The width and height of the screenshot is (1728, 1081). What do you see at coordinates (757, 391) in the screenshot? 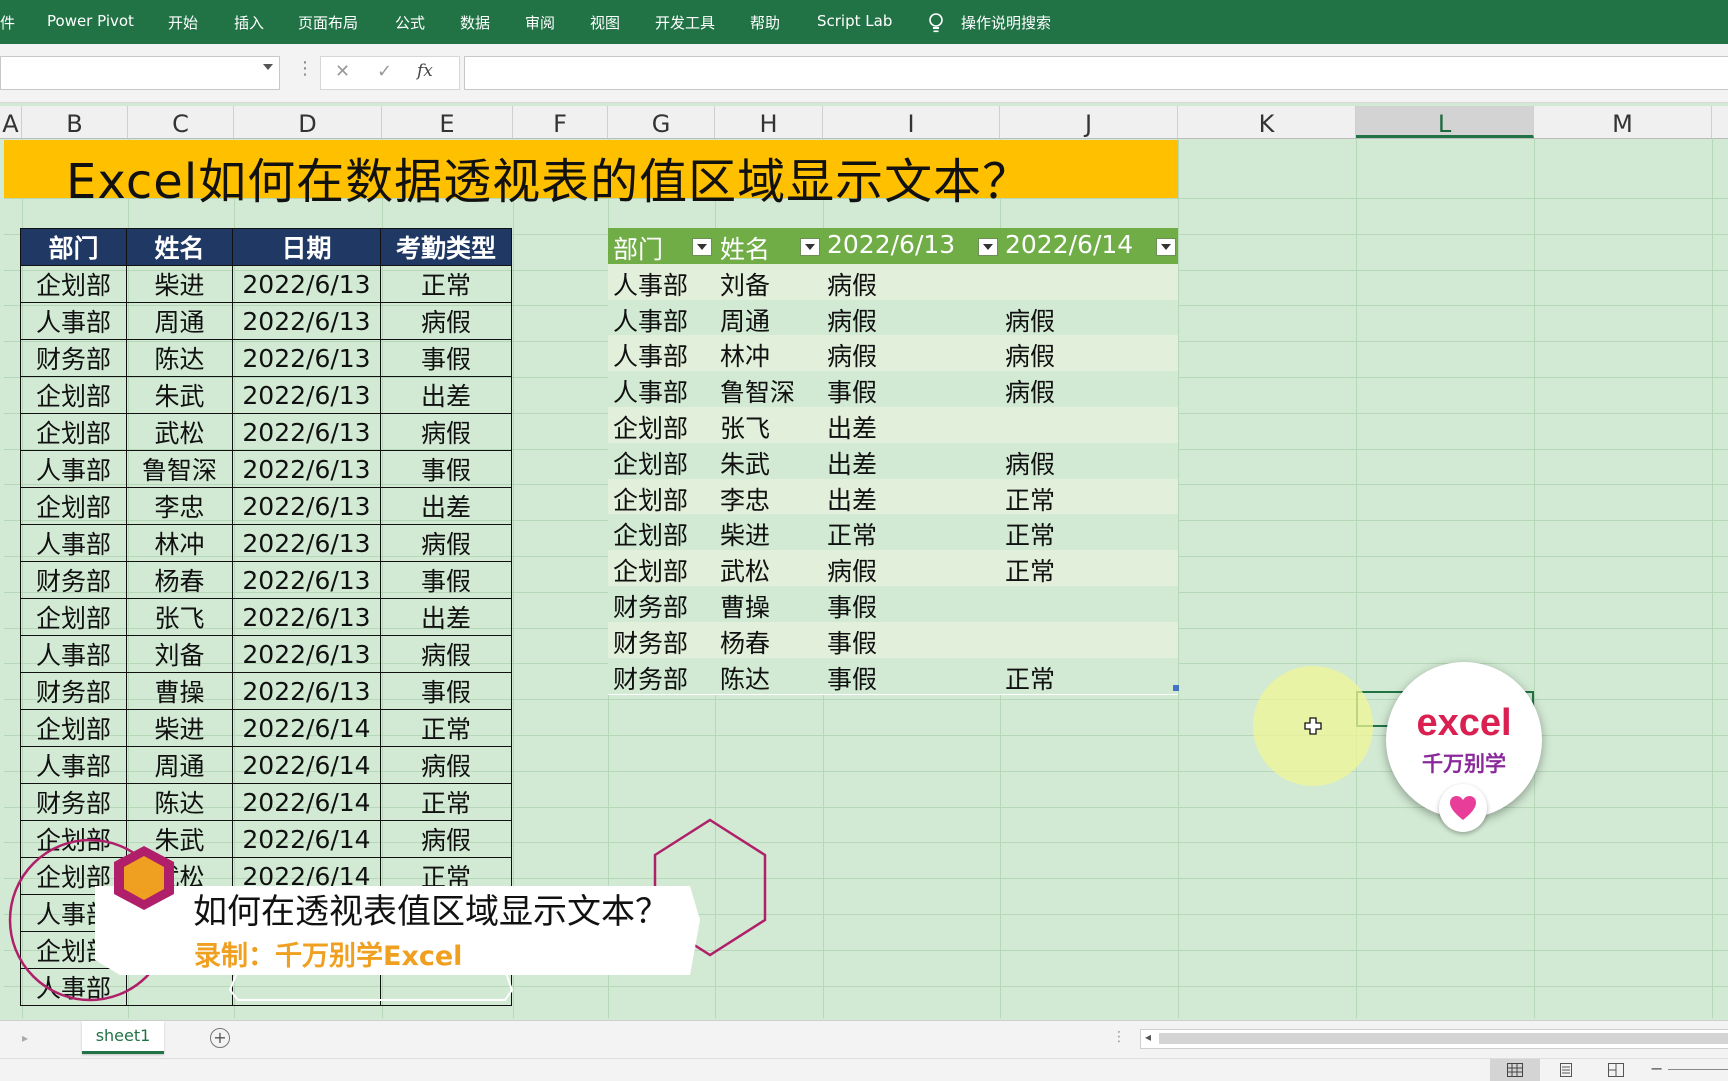
I see `pivot-cell-name: 鲁智深` at bounding box center [757, 391].